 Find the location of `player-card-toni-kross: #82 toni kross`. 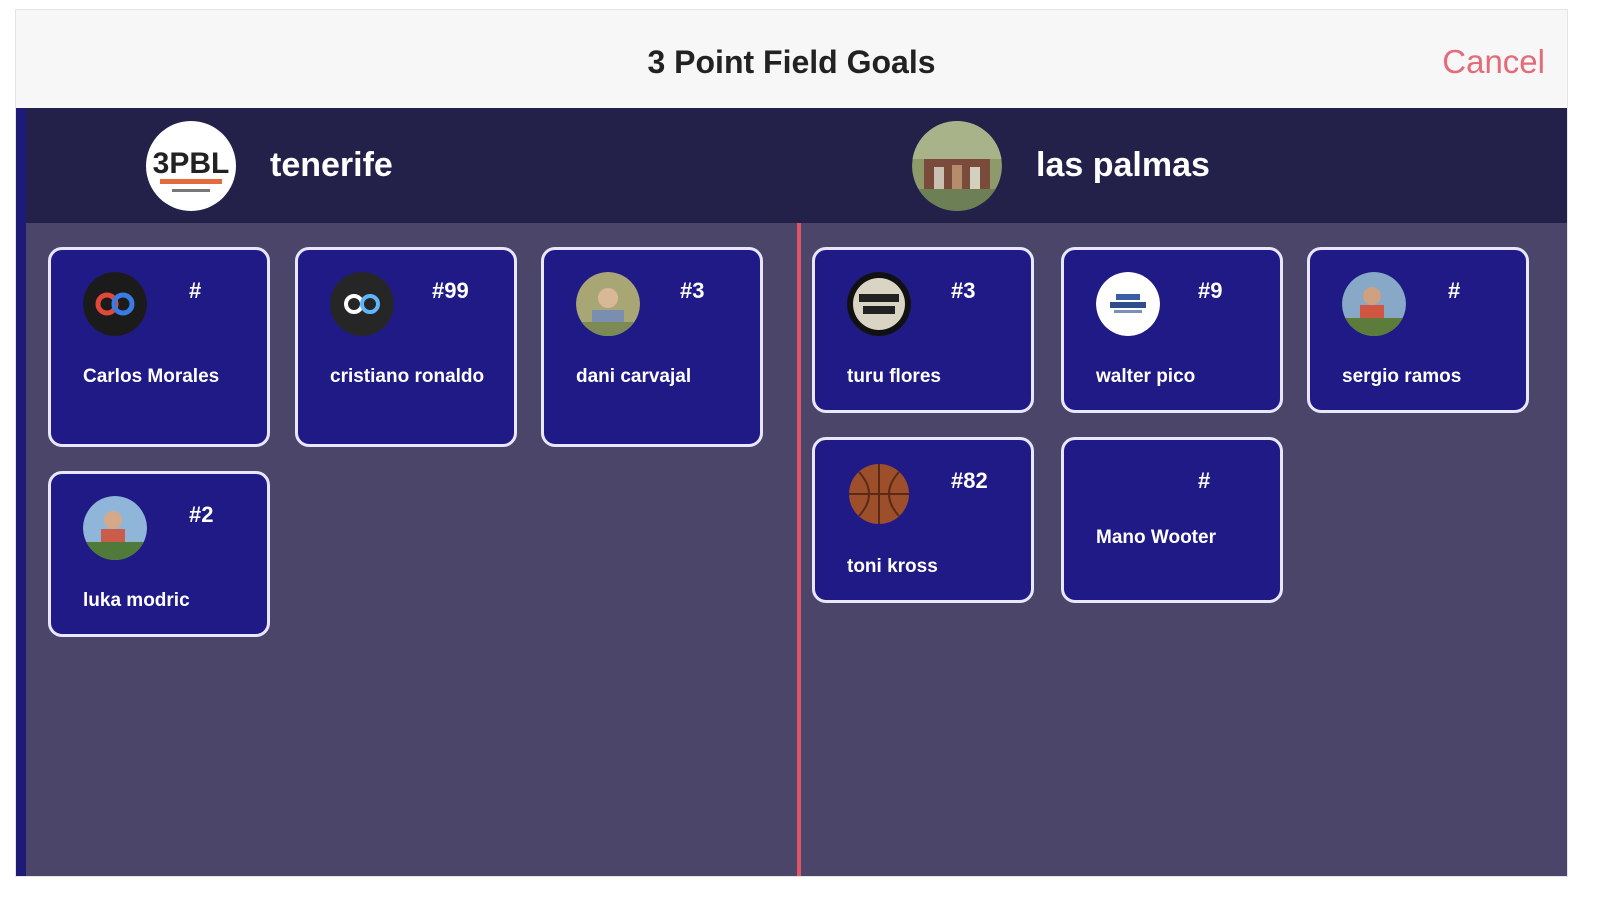

player-card-toni-kross: #82 toni kross is located at coordinates (923, 520).